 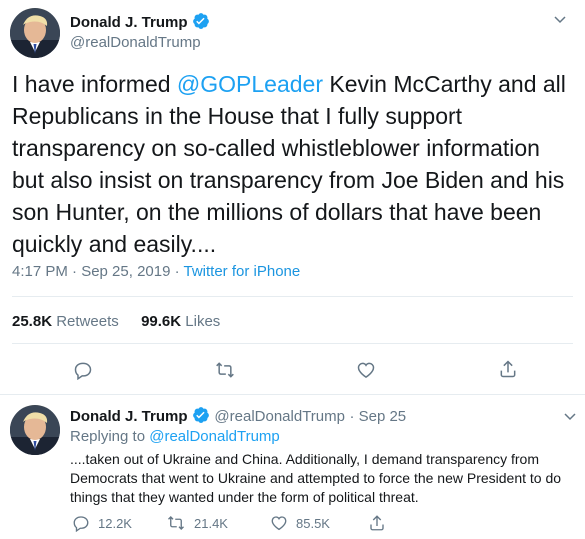 I want to click on retweets-stat: 25.8K Retweets, so click(x=65, y=321).